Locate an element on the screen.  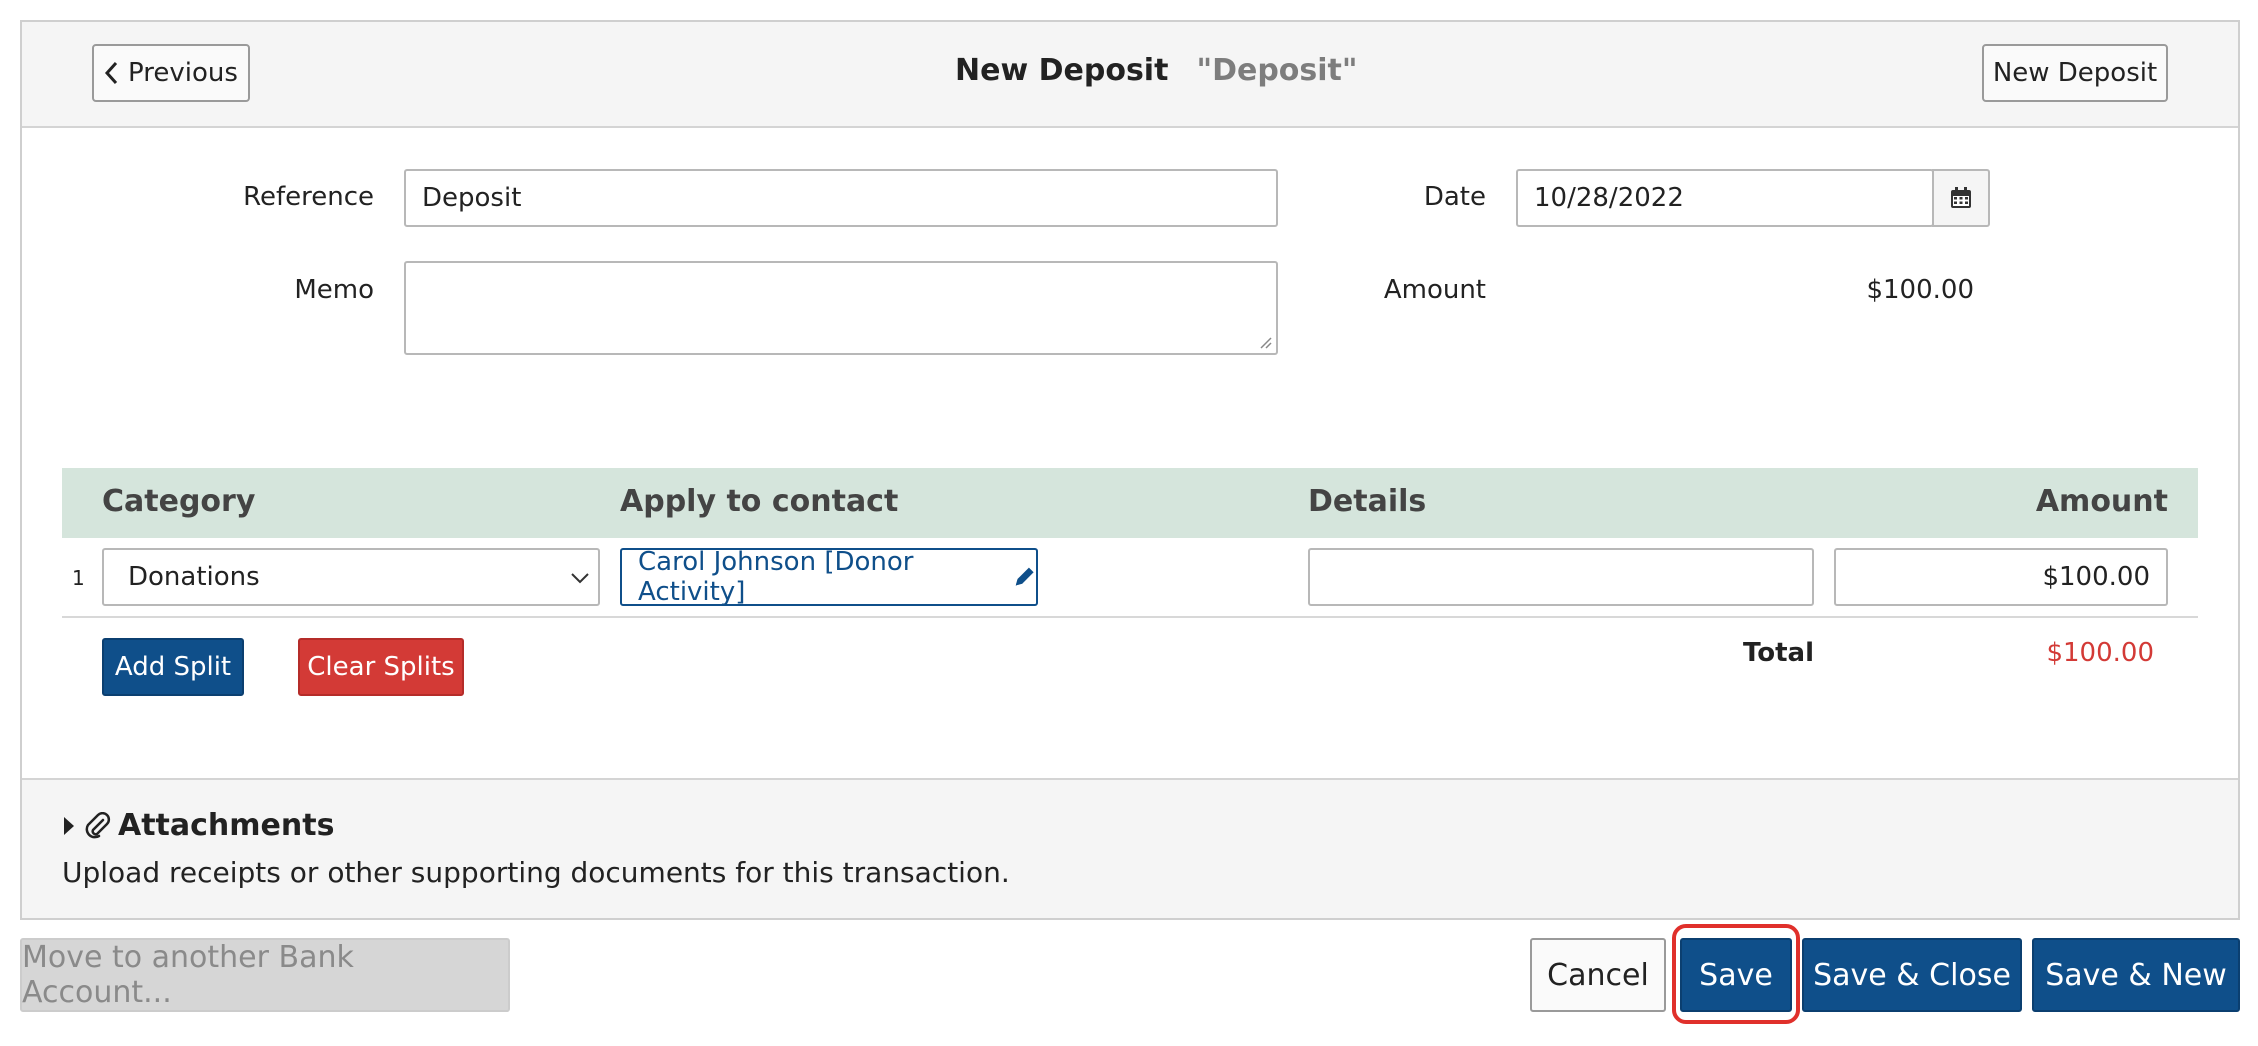
splits-header is located at coordinates (1130, 503).